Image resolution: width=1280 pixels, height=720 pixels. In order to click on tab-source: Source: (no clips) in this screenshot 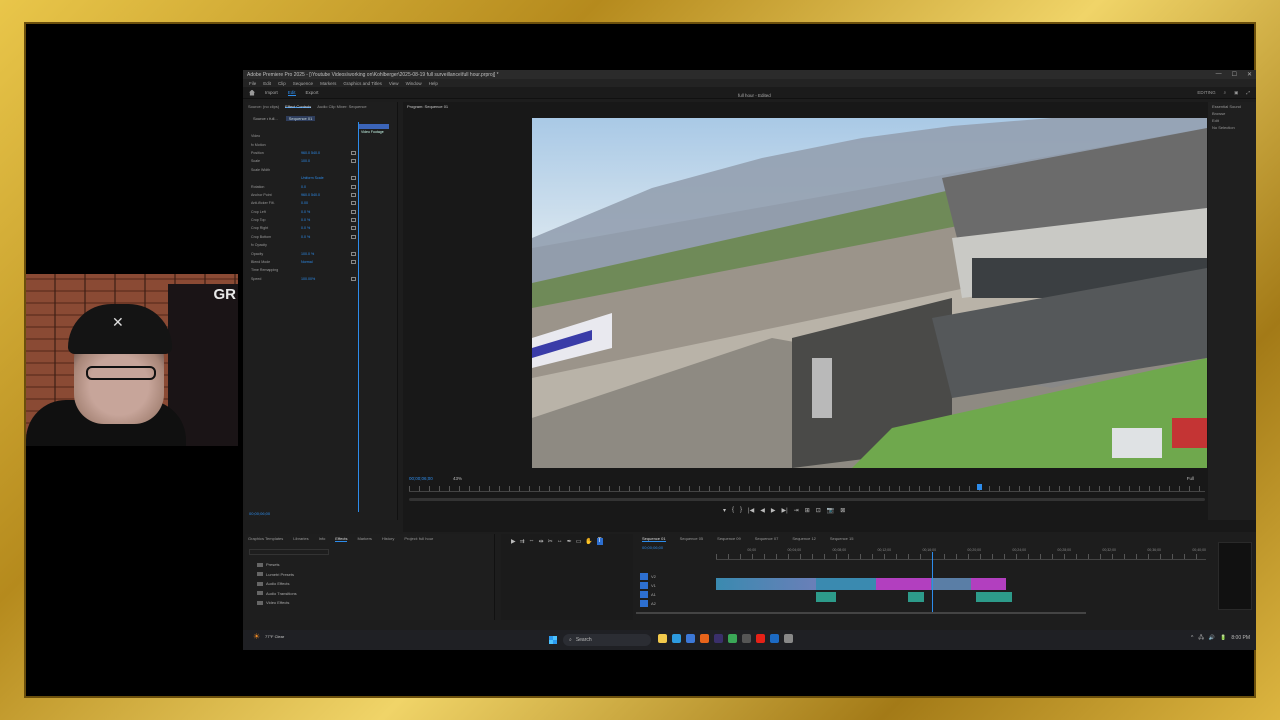, I will do `click(263, 106)`.